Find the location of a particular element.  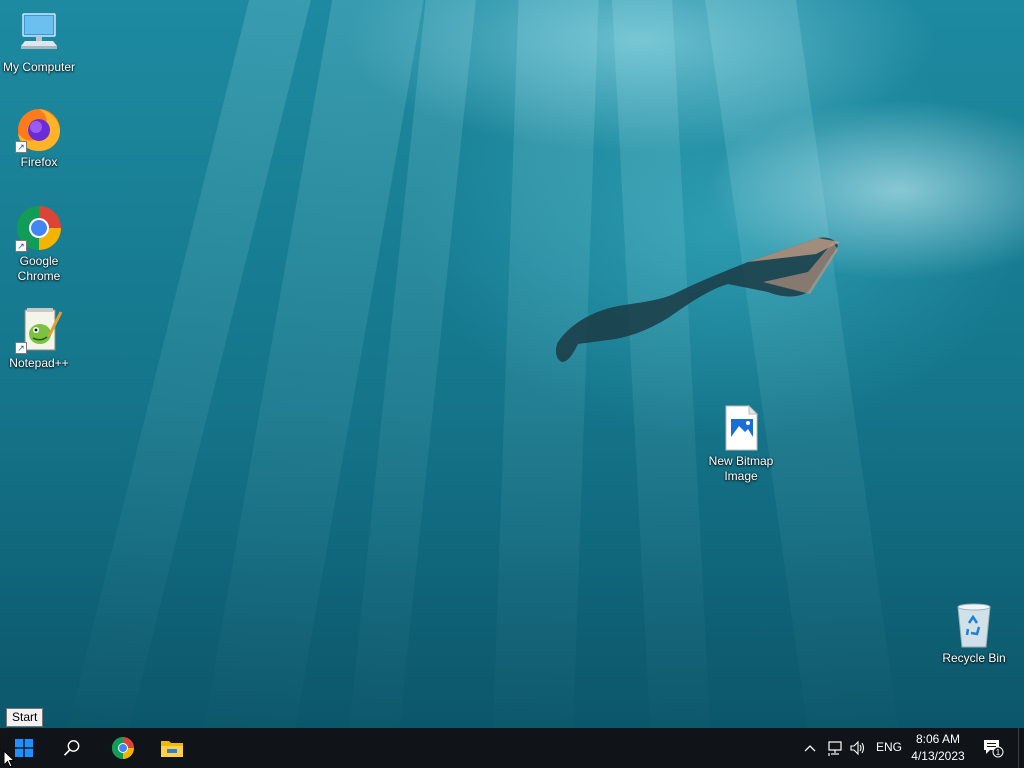

notepadpp-desktop-icon: ↗ Notepad++ is located at coordinates (39, 338).